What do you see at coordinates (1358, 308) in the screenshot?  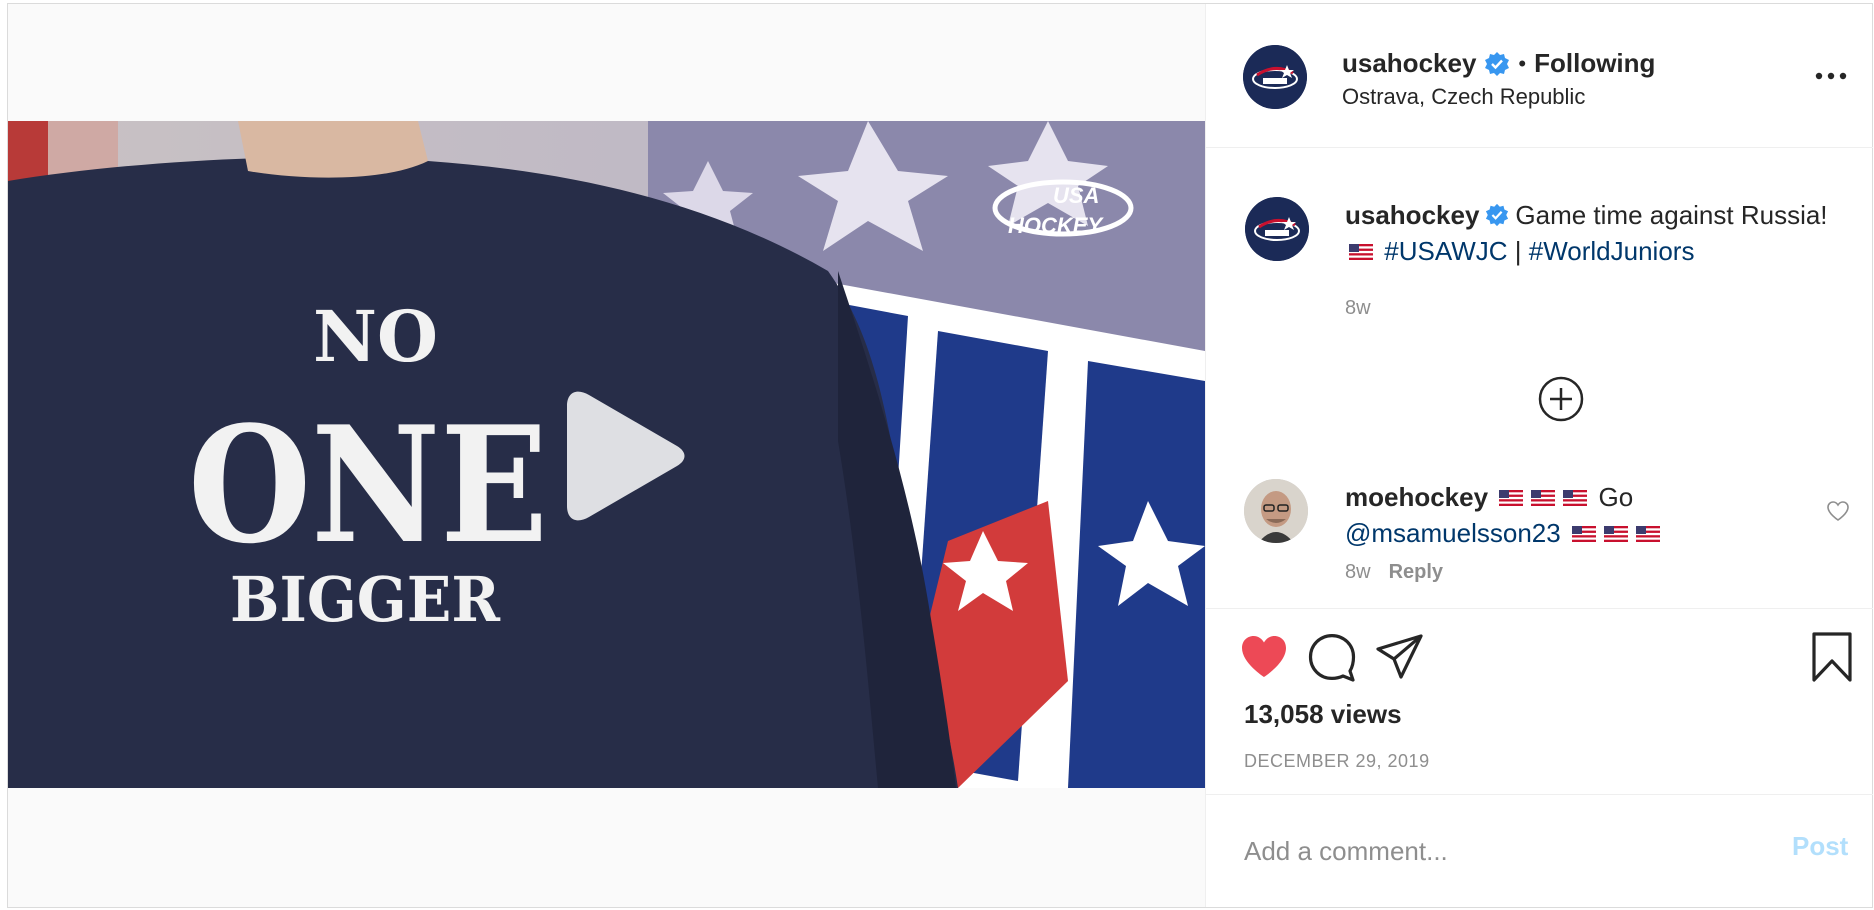 I see `caption-timestamp: 8w` at bounding box center [1358, 308].